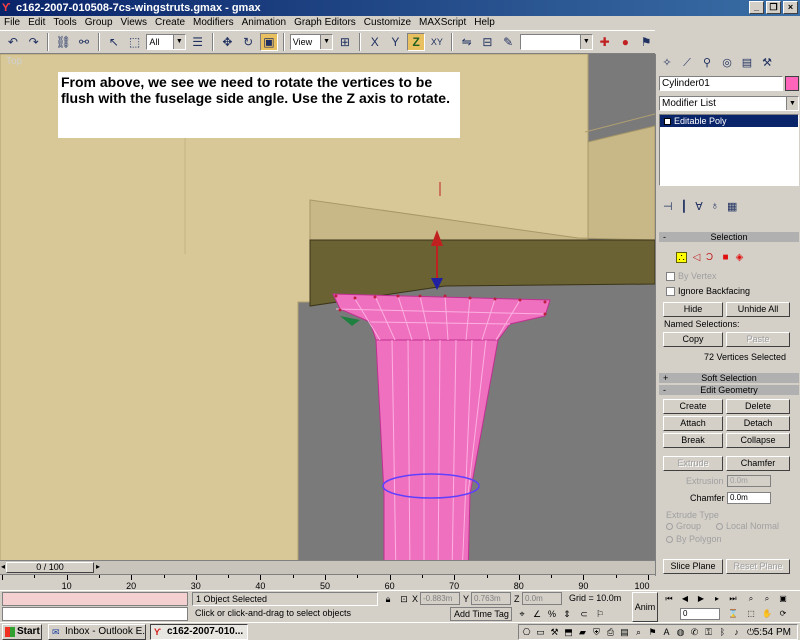 This screenshot has height=640, width=800. I want to click on clock: 5:54 PM, so click(772, 632).